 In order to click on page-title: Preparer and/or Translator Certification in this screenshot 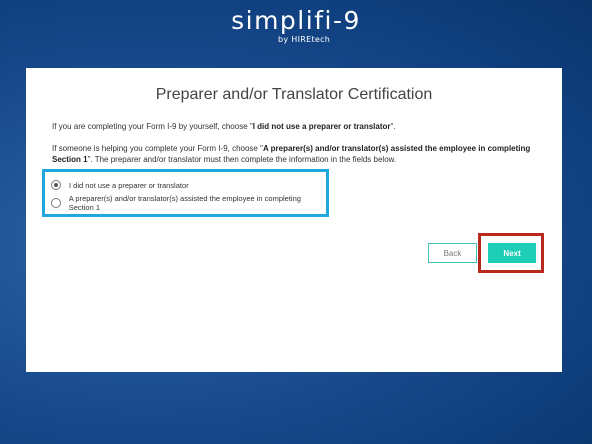, I will do `click(294, 94)`.